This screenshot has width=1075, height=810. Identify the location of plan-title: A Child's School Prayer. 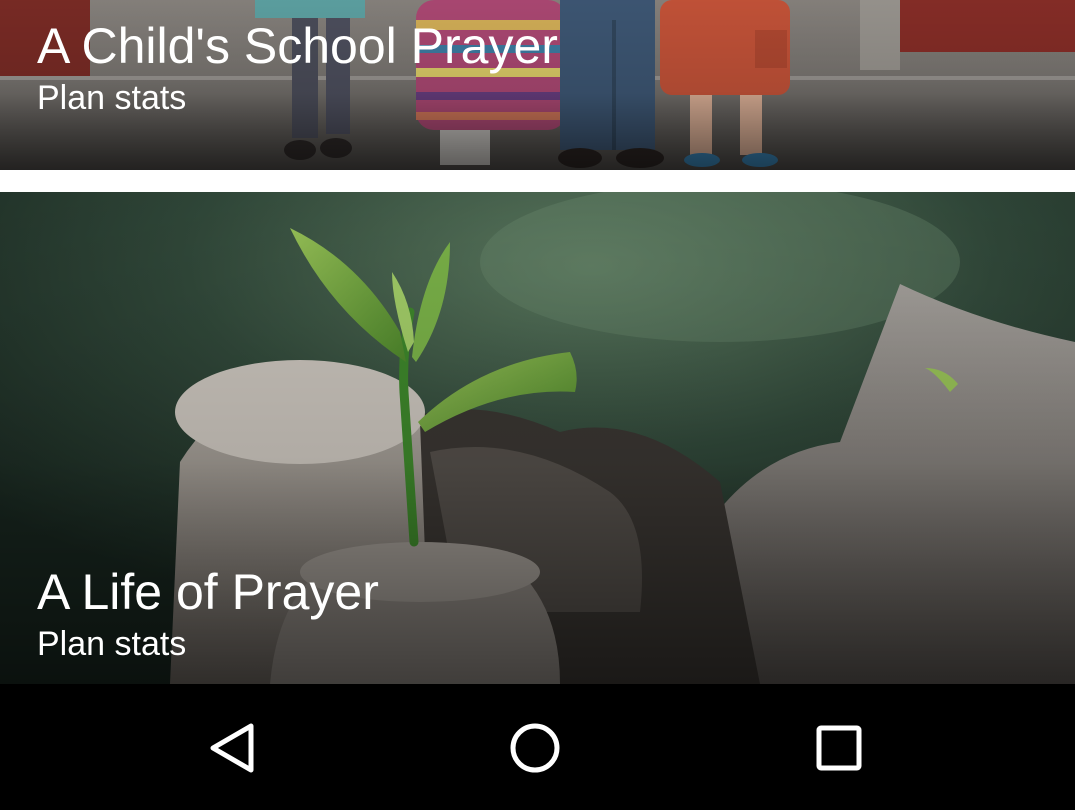
(297, 46).